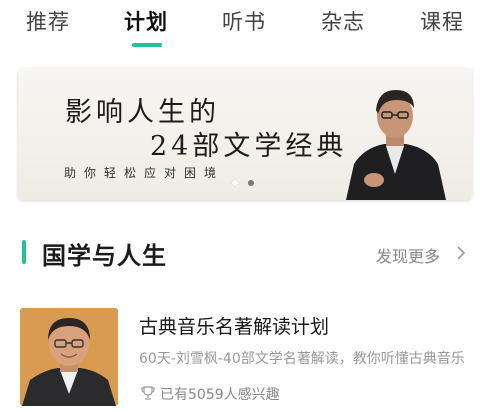 This screenshot has width=480, height=412. I want to click on tab-course: 课程, so click(442, 21).